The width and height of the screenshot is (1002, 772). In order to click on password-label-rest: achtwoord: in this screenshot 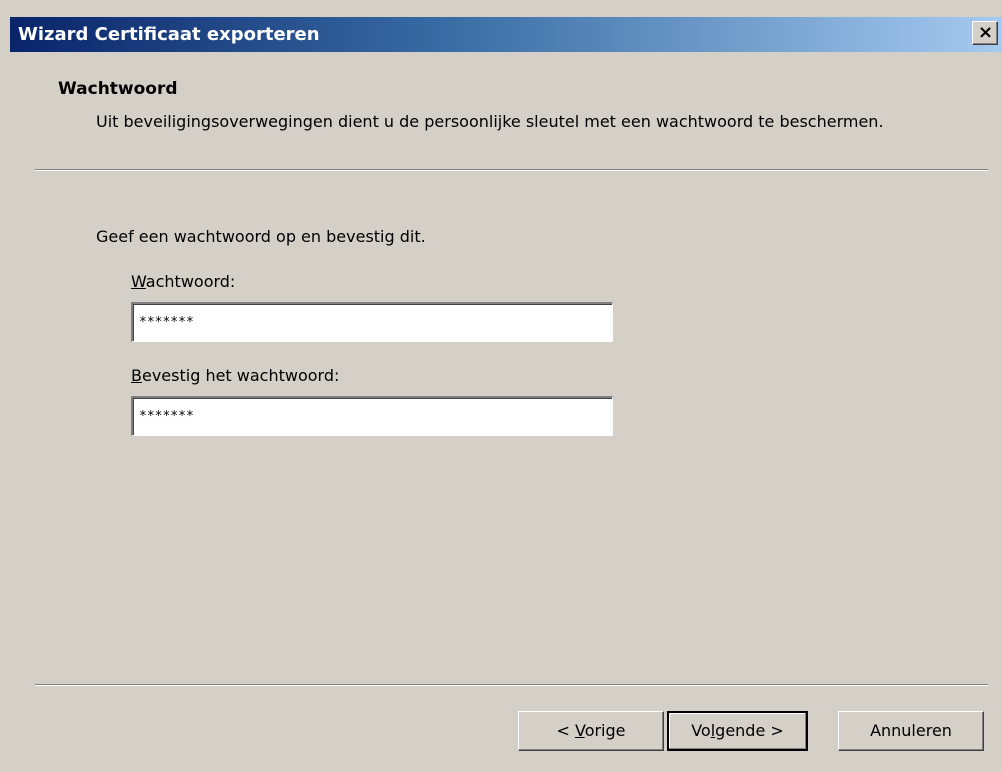, I will do `click(190, 281)`.